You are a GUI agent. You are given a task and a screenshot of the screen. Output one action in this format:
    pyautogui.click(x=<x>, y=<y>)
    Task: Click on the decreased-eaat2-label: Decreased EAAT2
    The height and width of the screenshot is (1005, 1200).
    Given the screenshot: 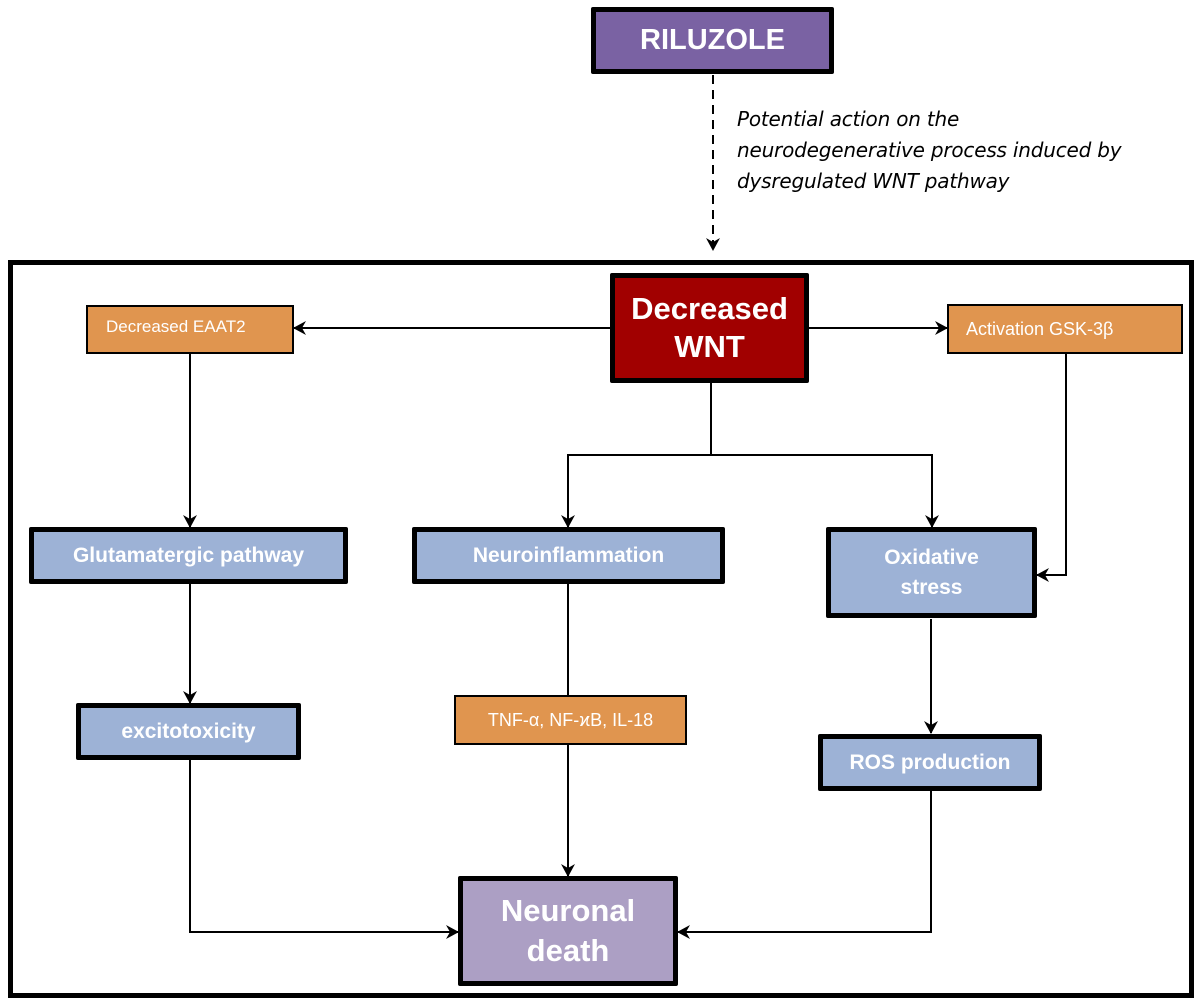 What is the action you would take?
    pyautogui.click(x=176, y=326)
    